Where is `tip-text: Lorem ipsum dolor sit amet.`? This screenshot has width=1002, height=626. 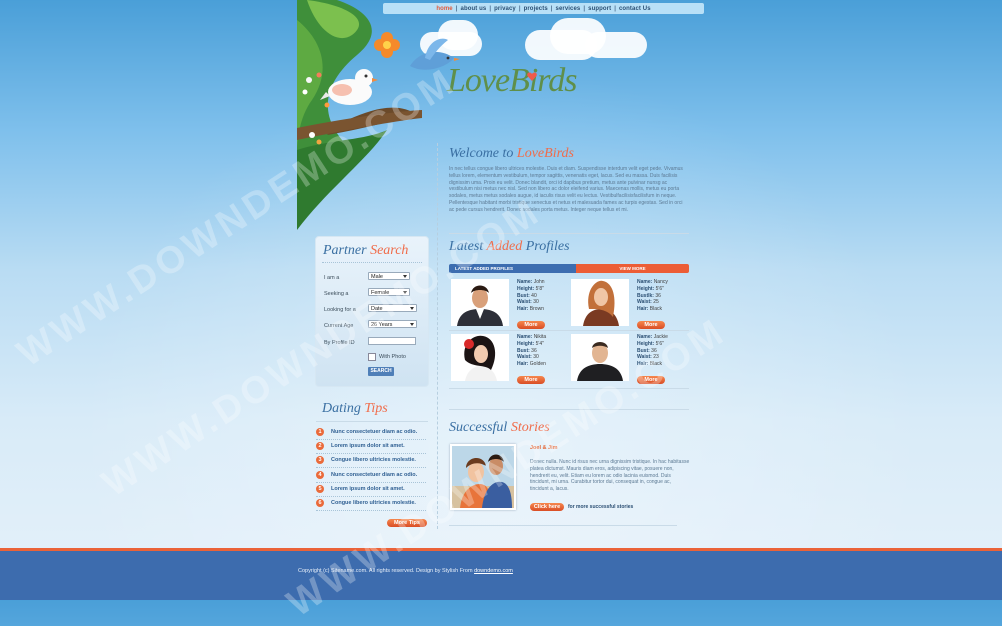
tip-text: Lorem ipsum dolor sit amet. is located at coordinates (368, 446).